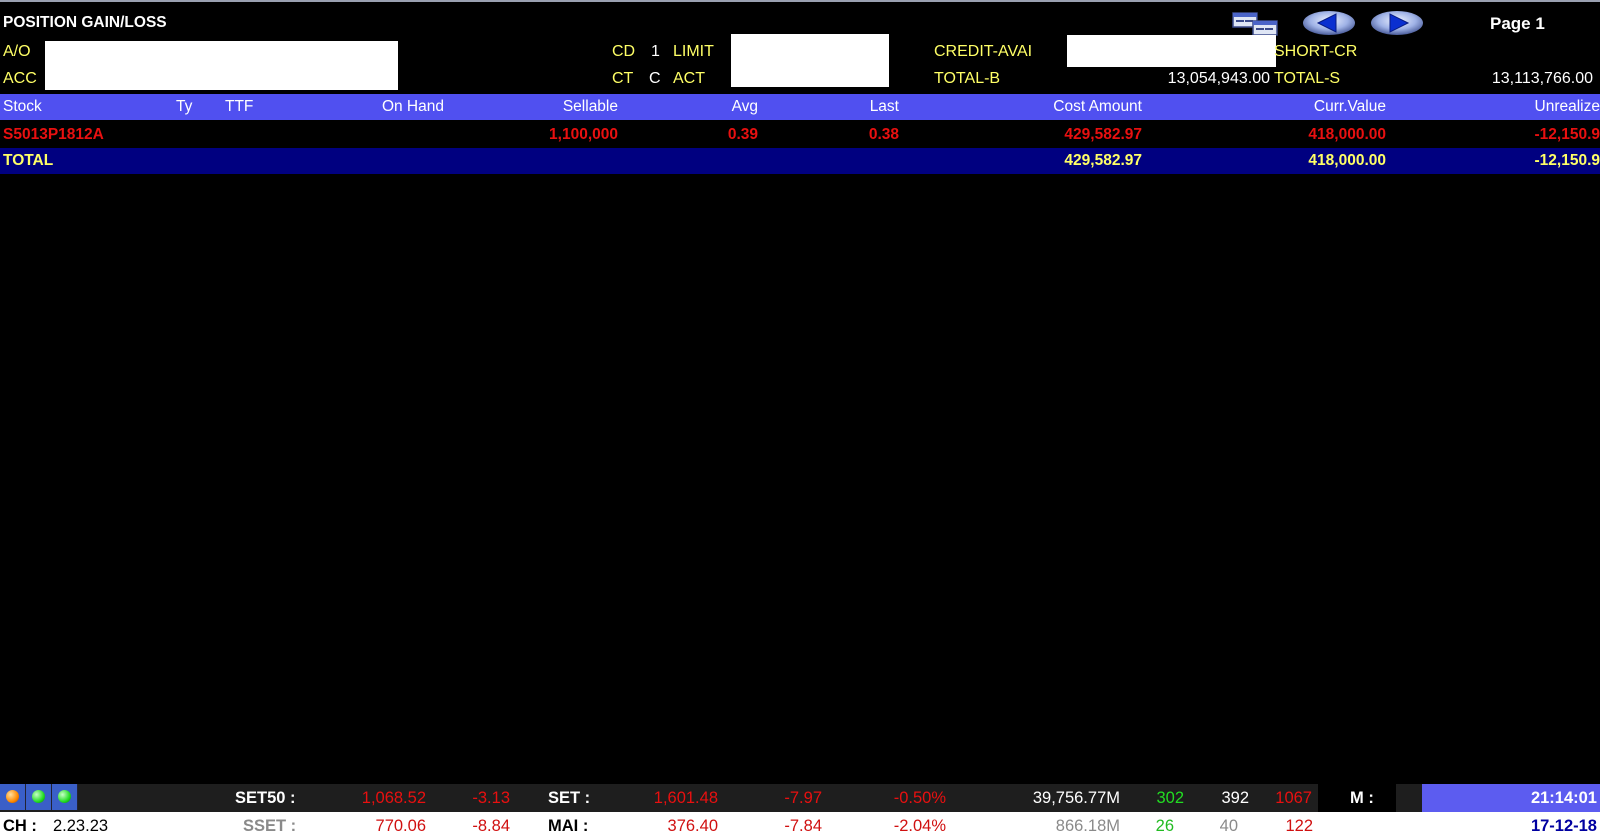 The width and height of the screenshot is (1600, 837). I want to click on col-ttf: TTF, so click(239, 107).